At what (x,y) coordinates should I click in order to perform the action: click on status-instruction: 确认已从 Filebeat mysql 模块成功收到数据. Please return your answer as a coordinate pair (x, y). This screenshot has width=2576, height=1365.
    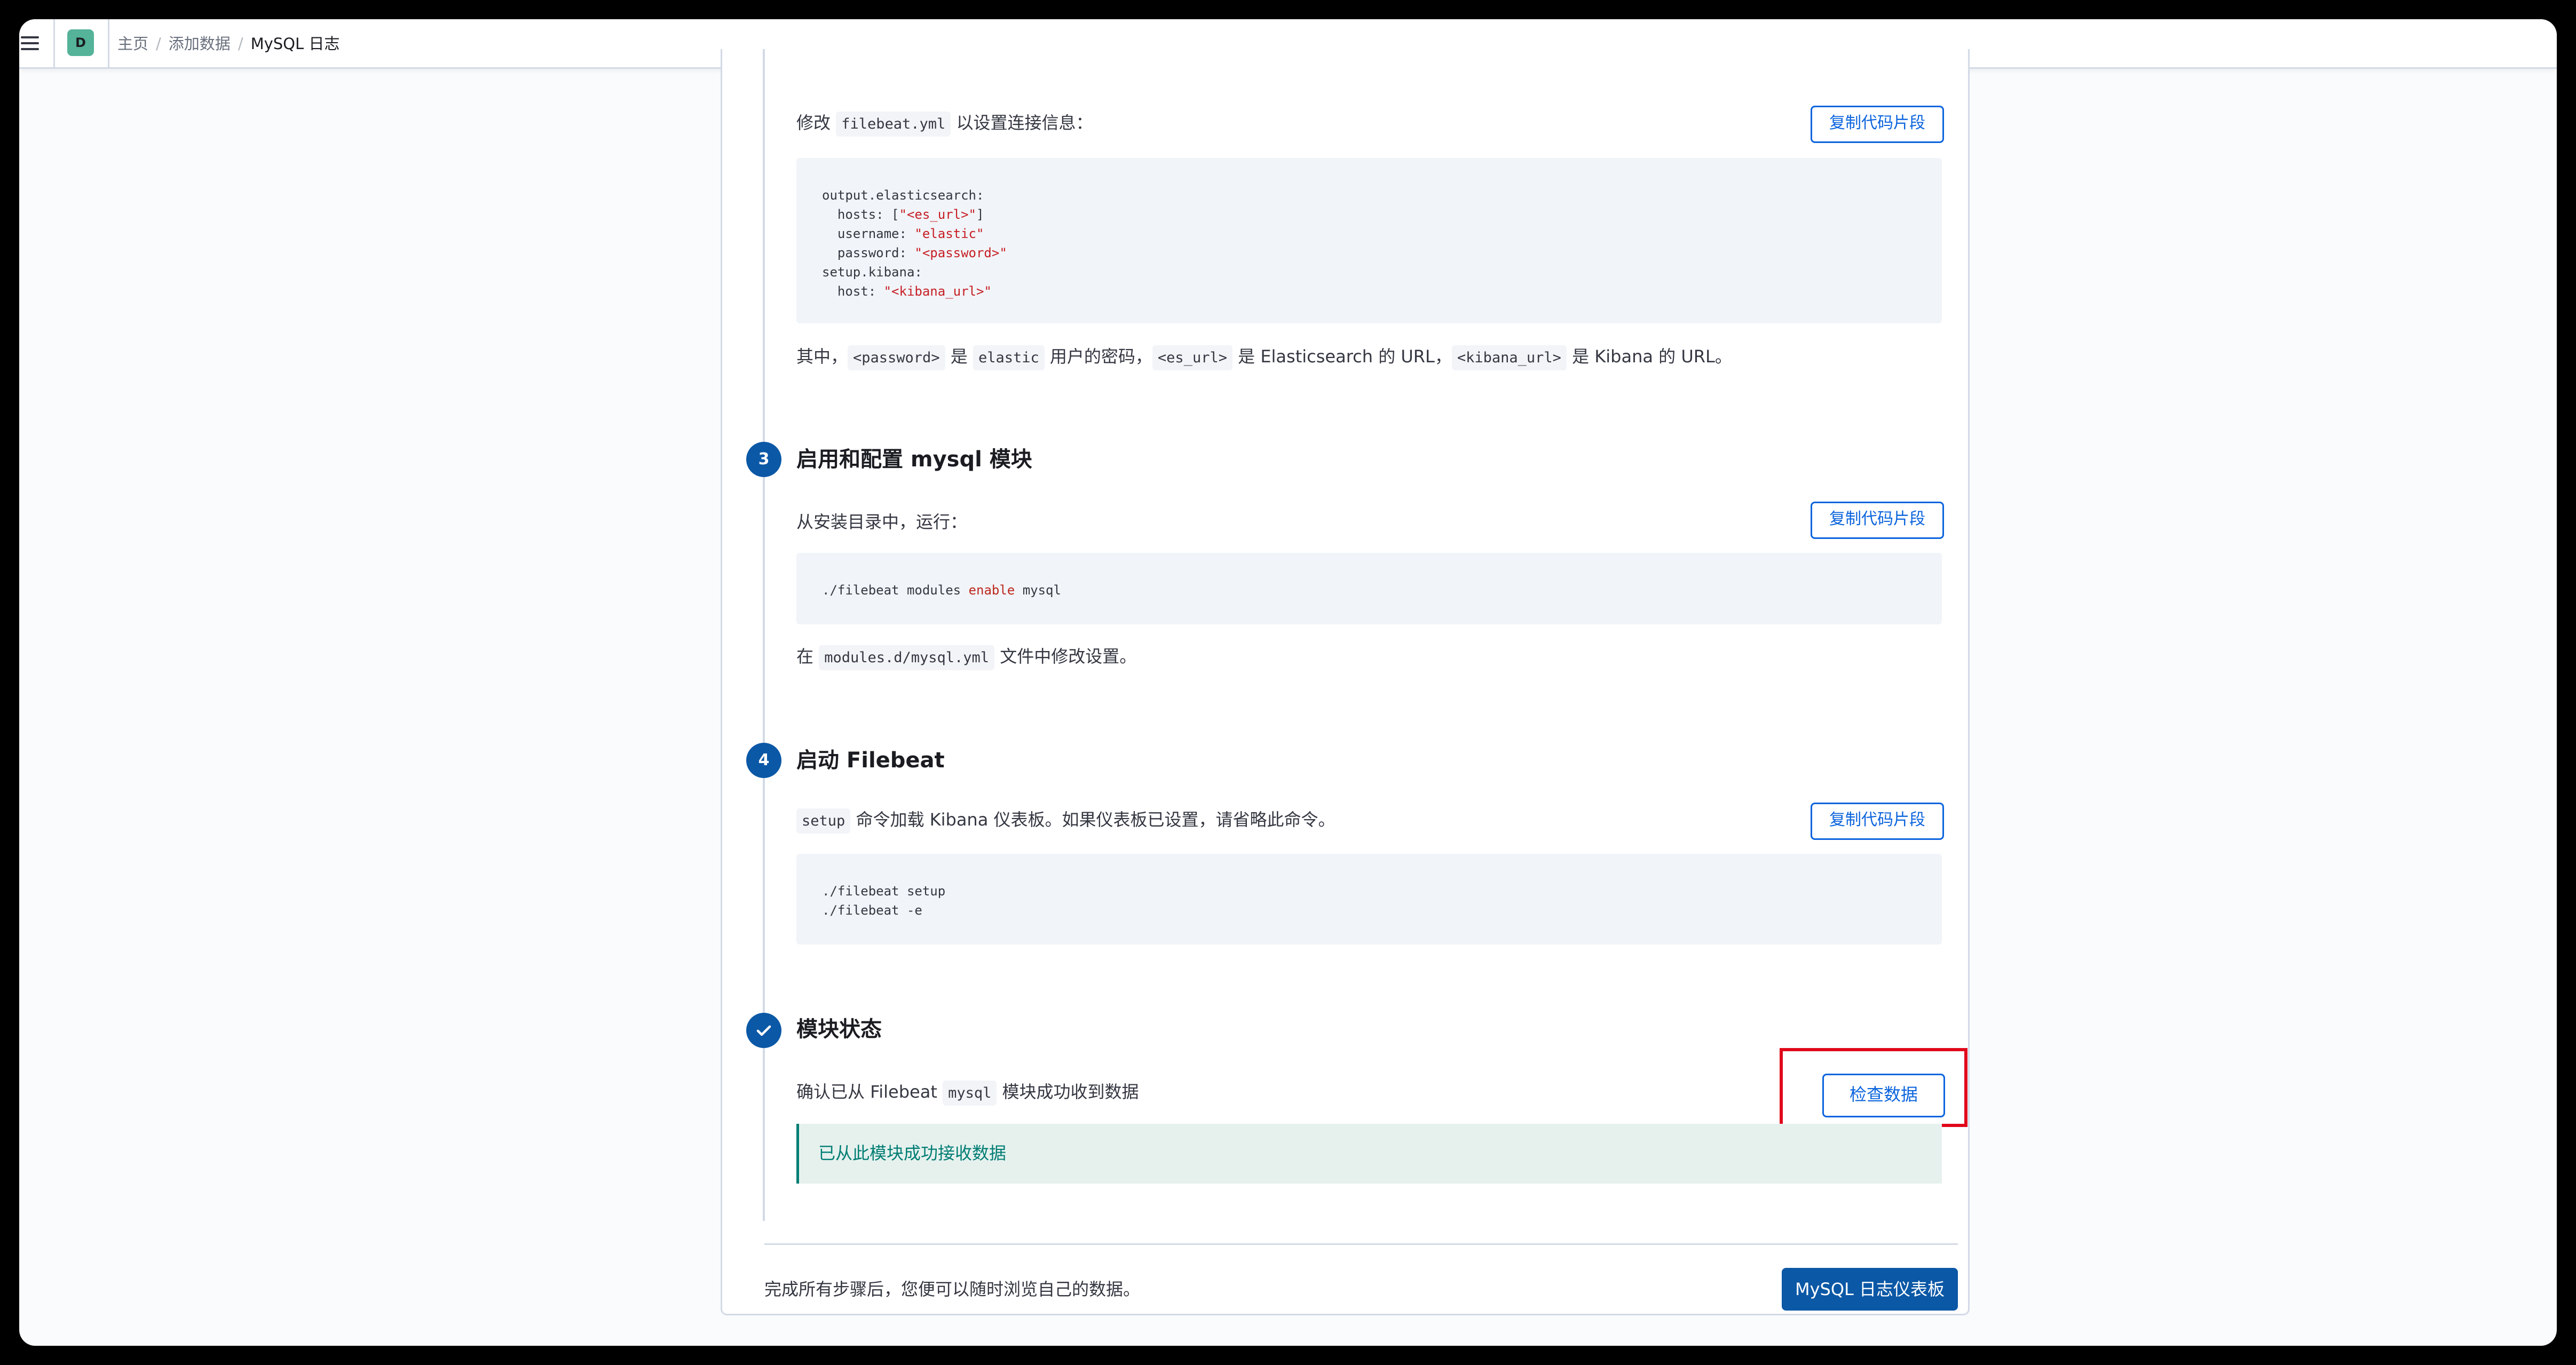
    Looking at the image, I should click on (967, 1093).